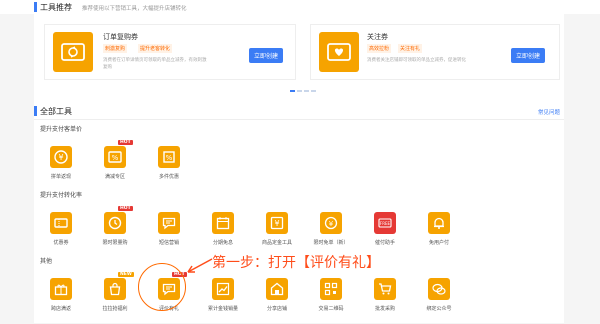 The height and width of the screenshot is (324, 600). Describe the element at coordinates (46, 261) in the screenshot. I see `group-label: 其他` at that location.